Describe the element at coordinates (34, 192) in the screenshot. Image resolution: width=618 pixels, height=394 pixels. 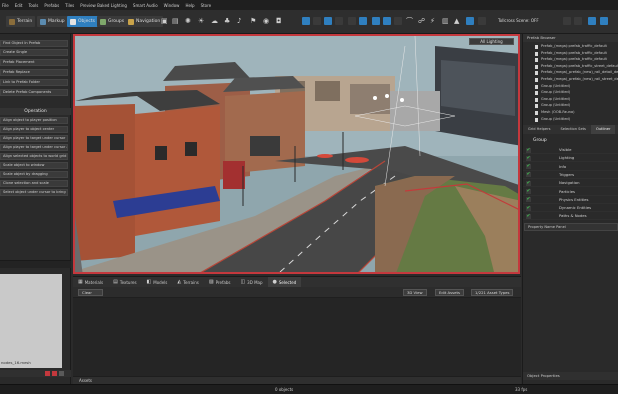
I see `operation-button: Select object under cursor to bring` at that location.